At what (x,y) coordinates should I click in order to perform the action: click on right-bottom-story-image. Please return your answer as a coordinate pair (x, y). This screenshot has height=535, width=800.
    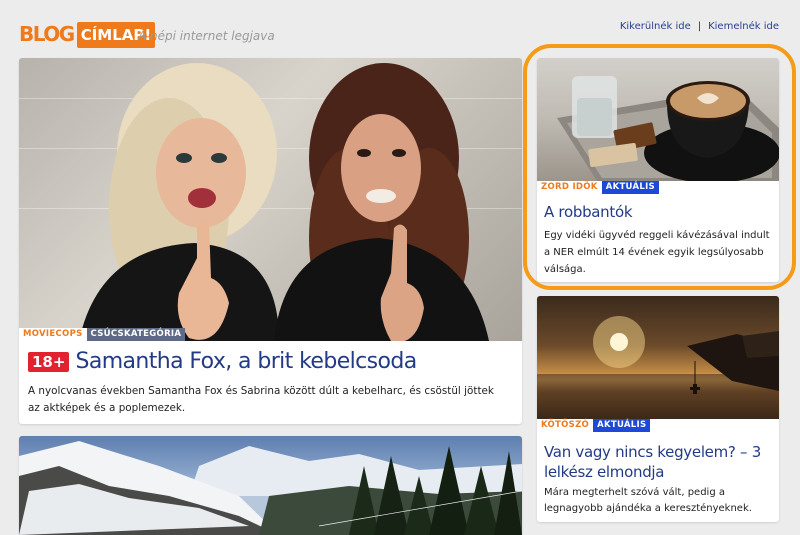
    Looking at the image, I should click on (658, 357).